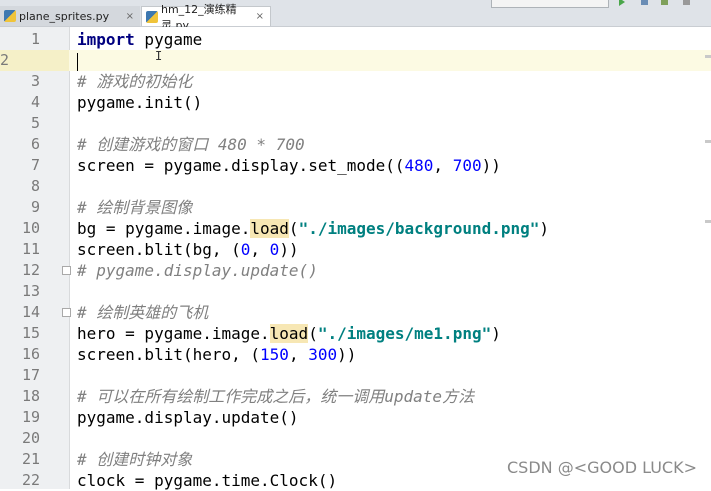  Describe the element at coordinates (188, 417) in the screenshot. I see `code-text: pygame.display.update()` at that location.